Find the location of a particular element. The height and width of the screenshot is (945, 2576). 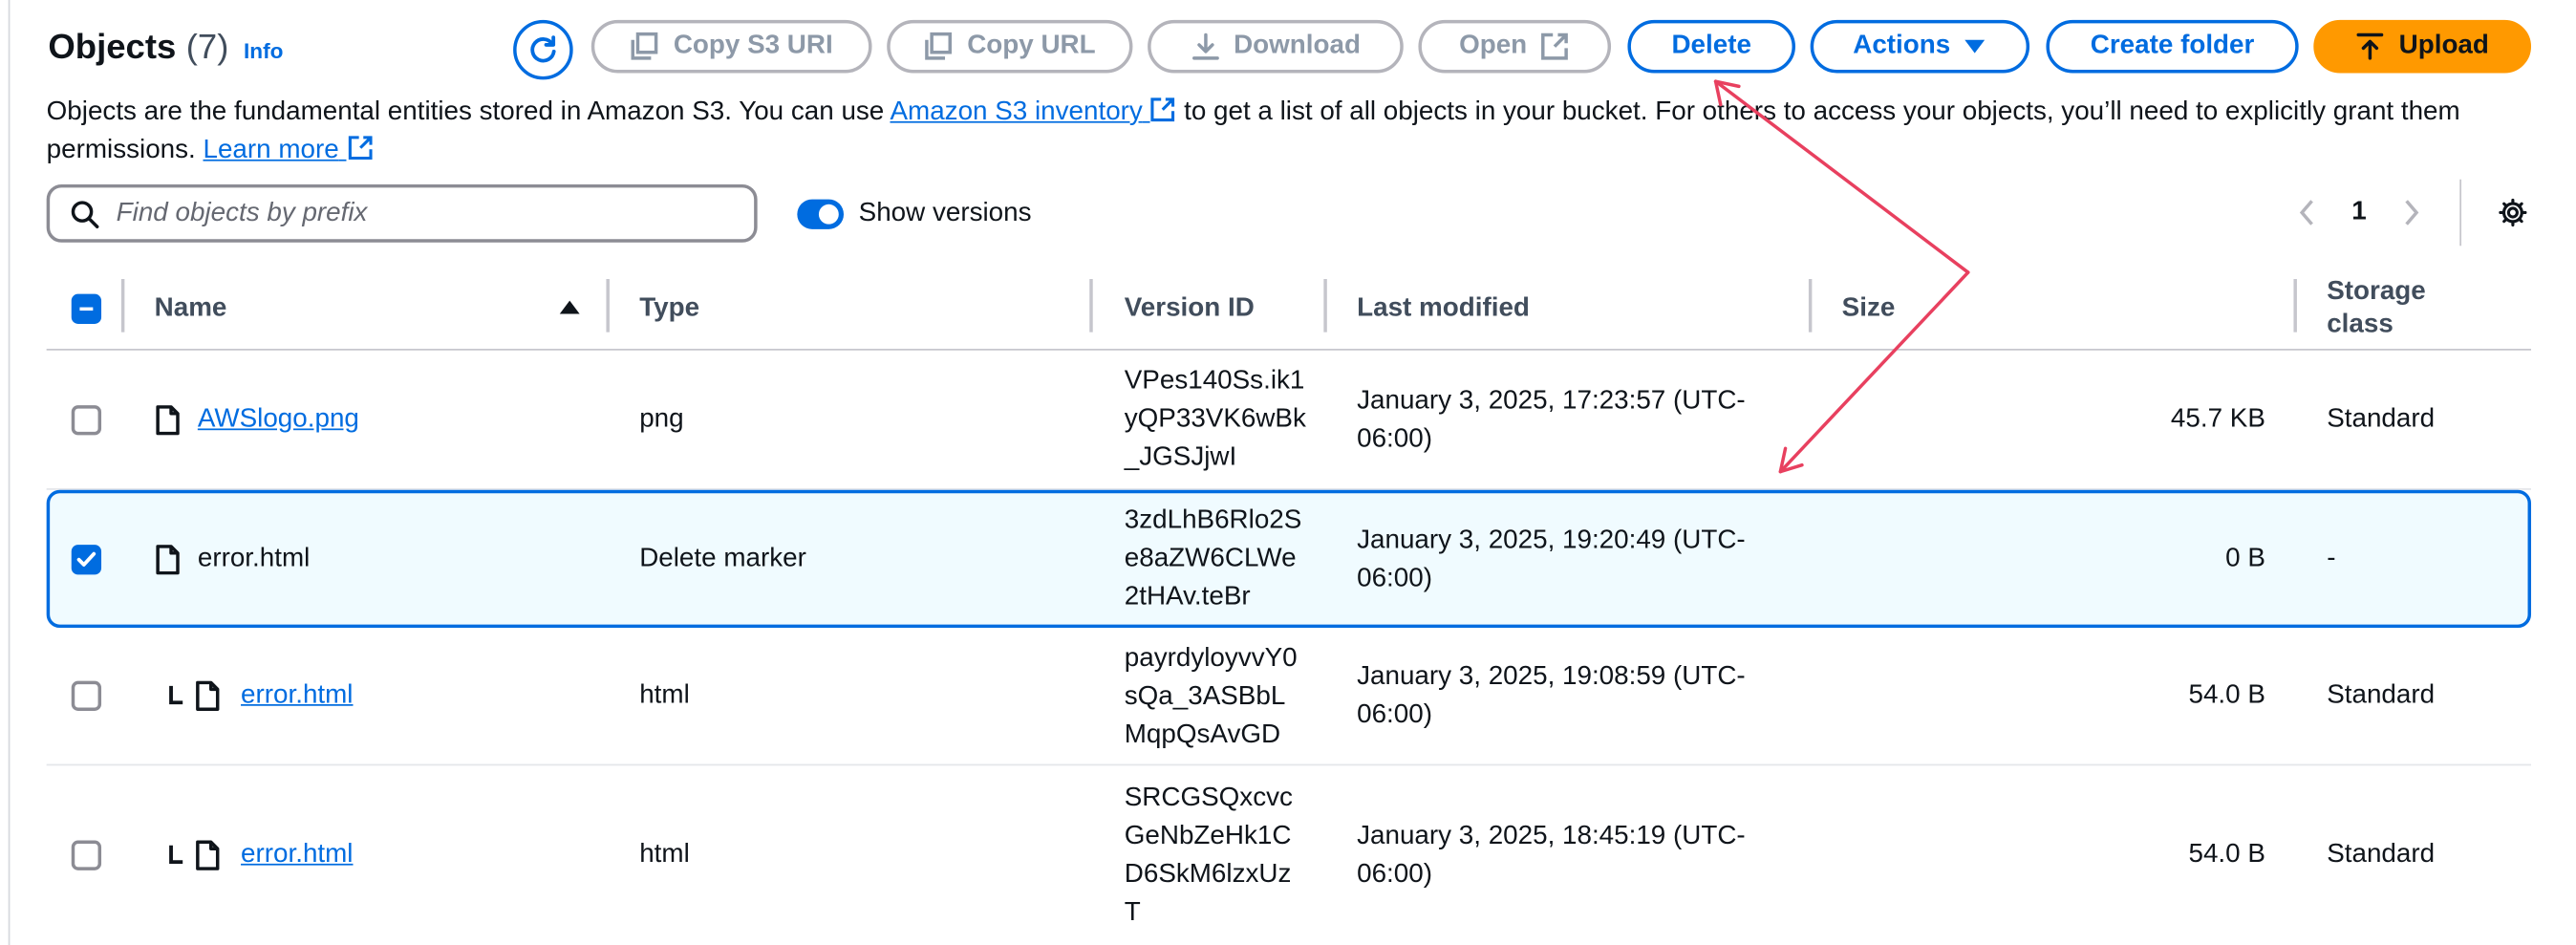

column-header-last-modified: Last modified is located at coordinates (1443, 309).